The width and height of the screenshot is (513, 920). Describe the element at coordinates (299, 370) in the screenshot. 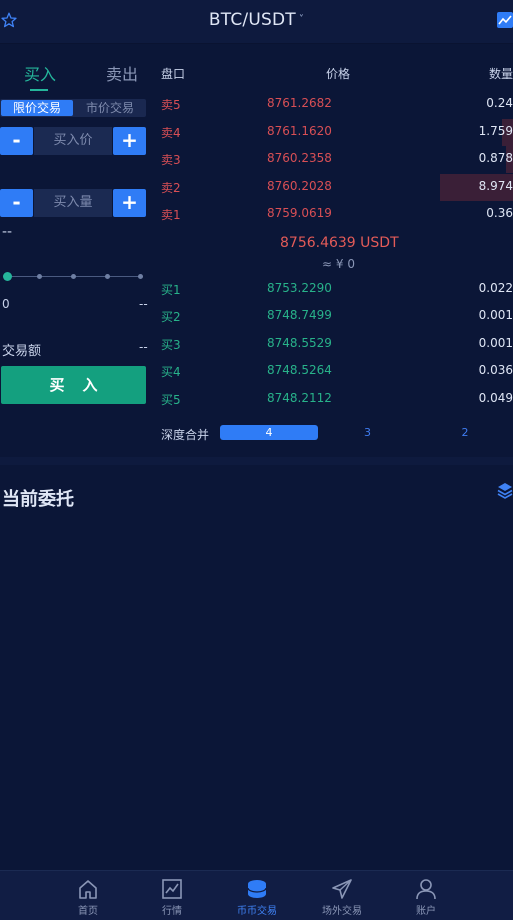

I see `bid-price: 8748.5264` at that location.